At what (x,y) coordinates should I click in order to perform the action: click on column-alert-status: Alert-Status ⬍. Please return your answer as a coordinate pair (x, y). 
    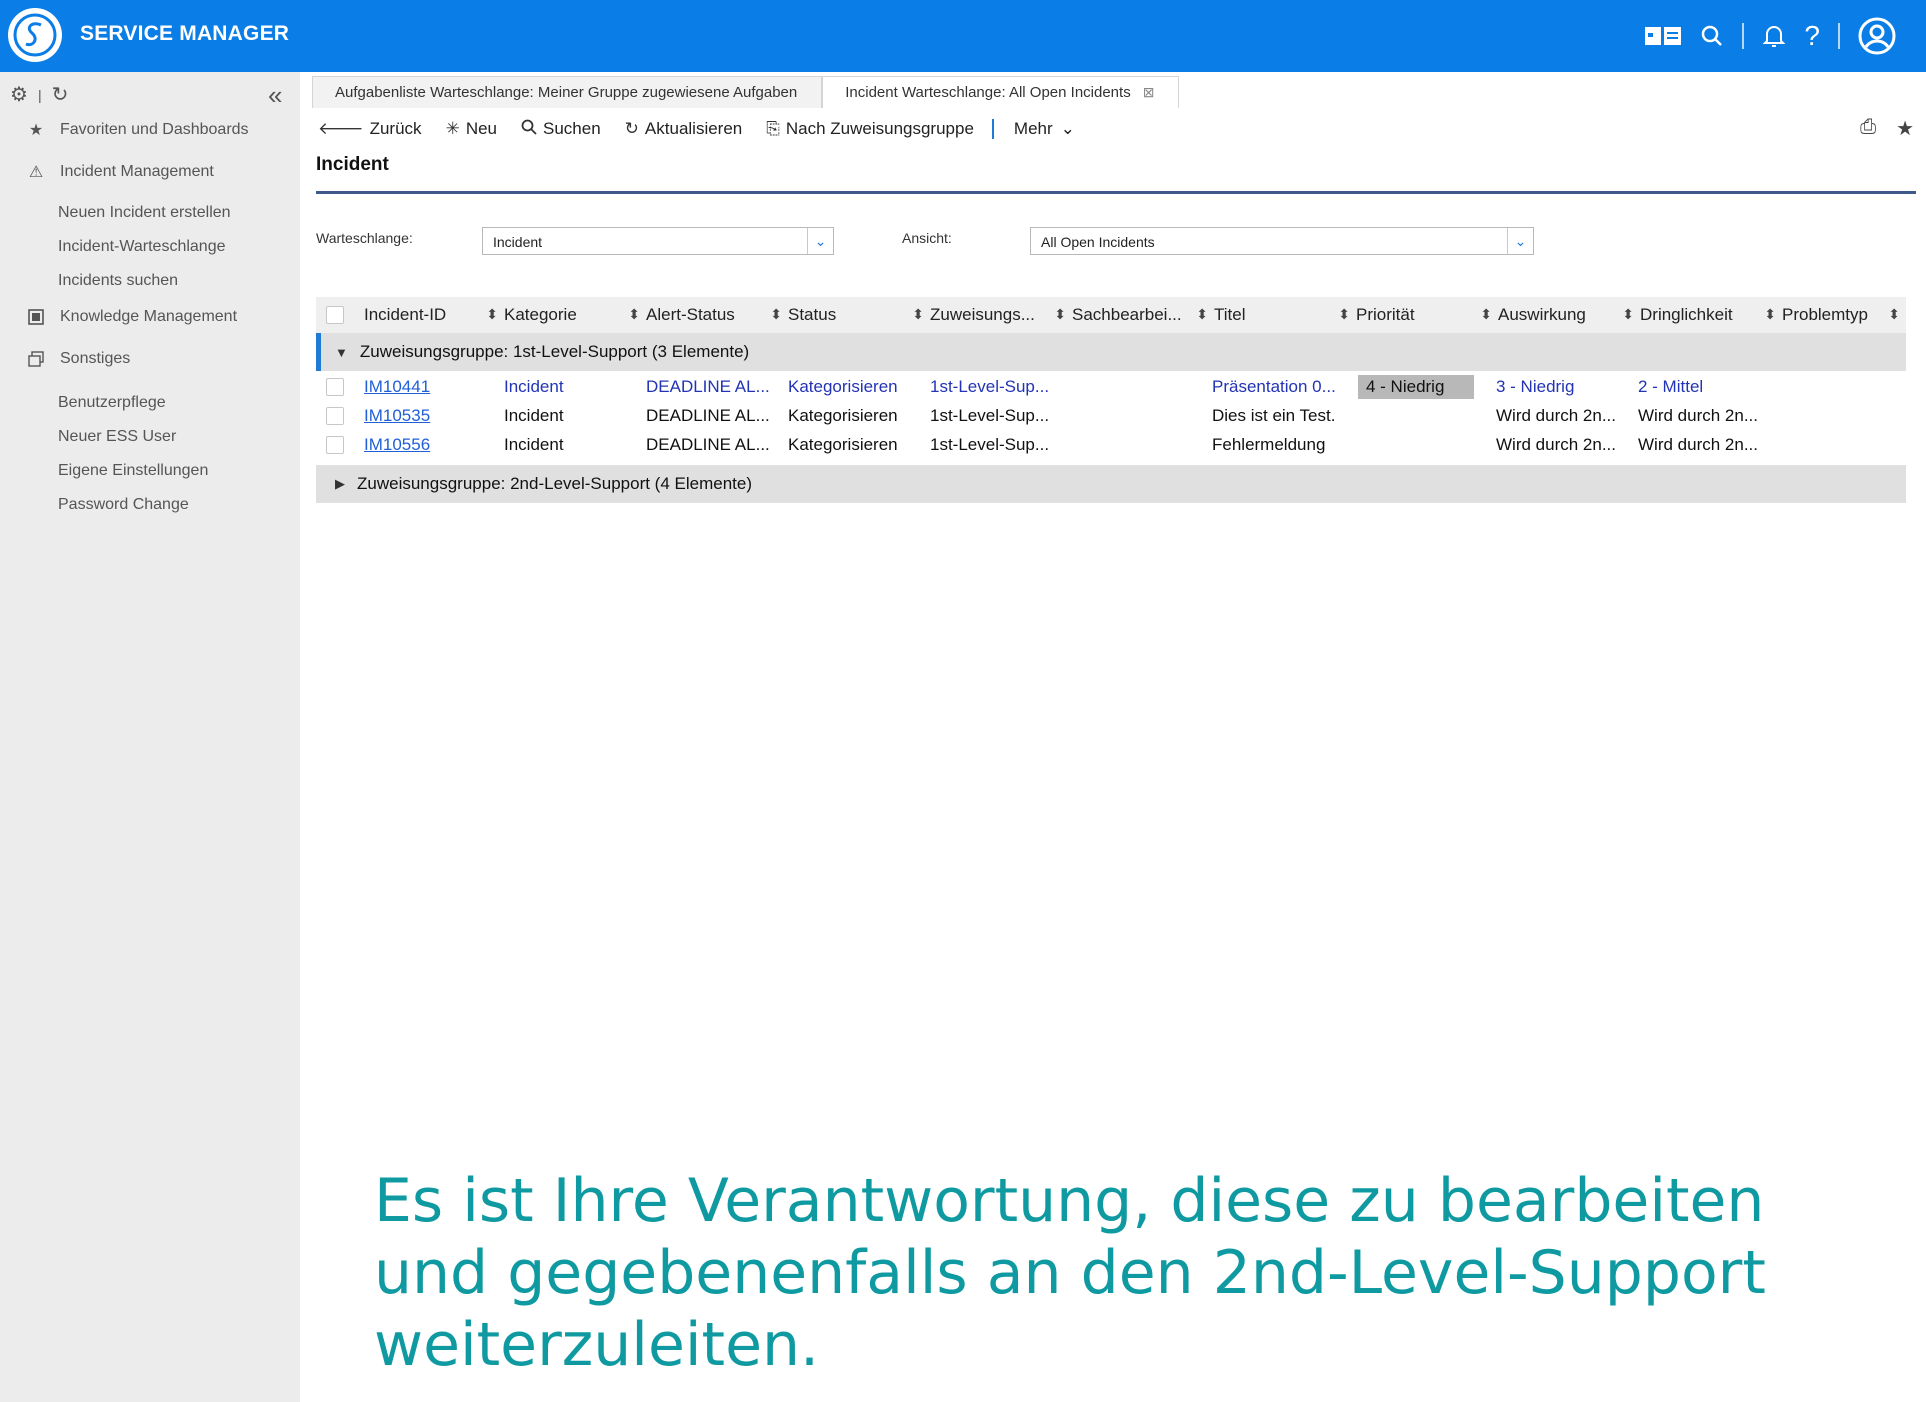
    Looking at the image, I should click on (717, 315).